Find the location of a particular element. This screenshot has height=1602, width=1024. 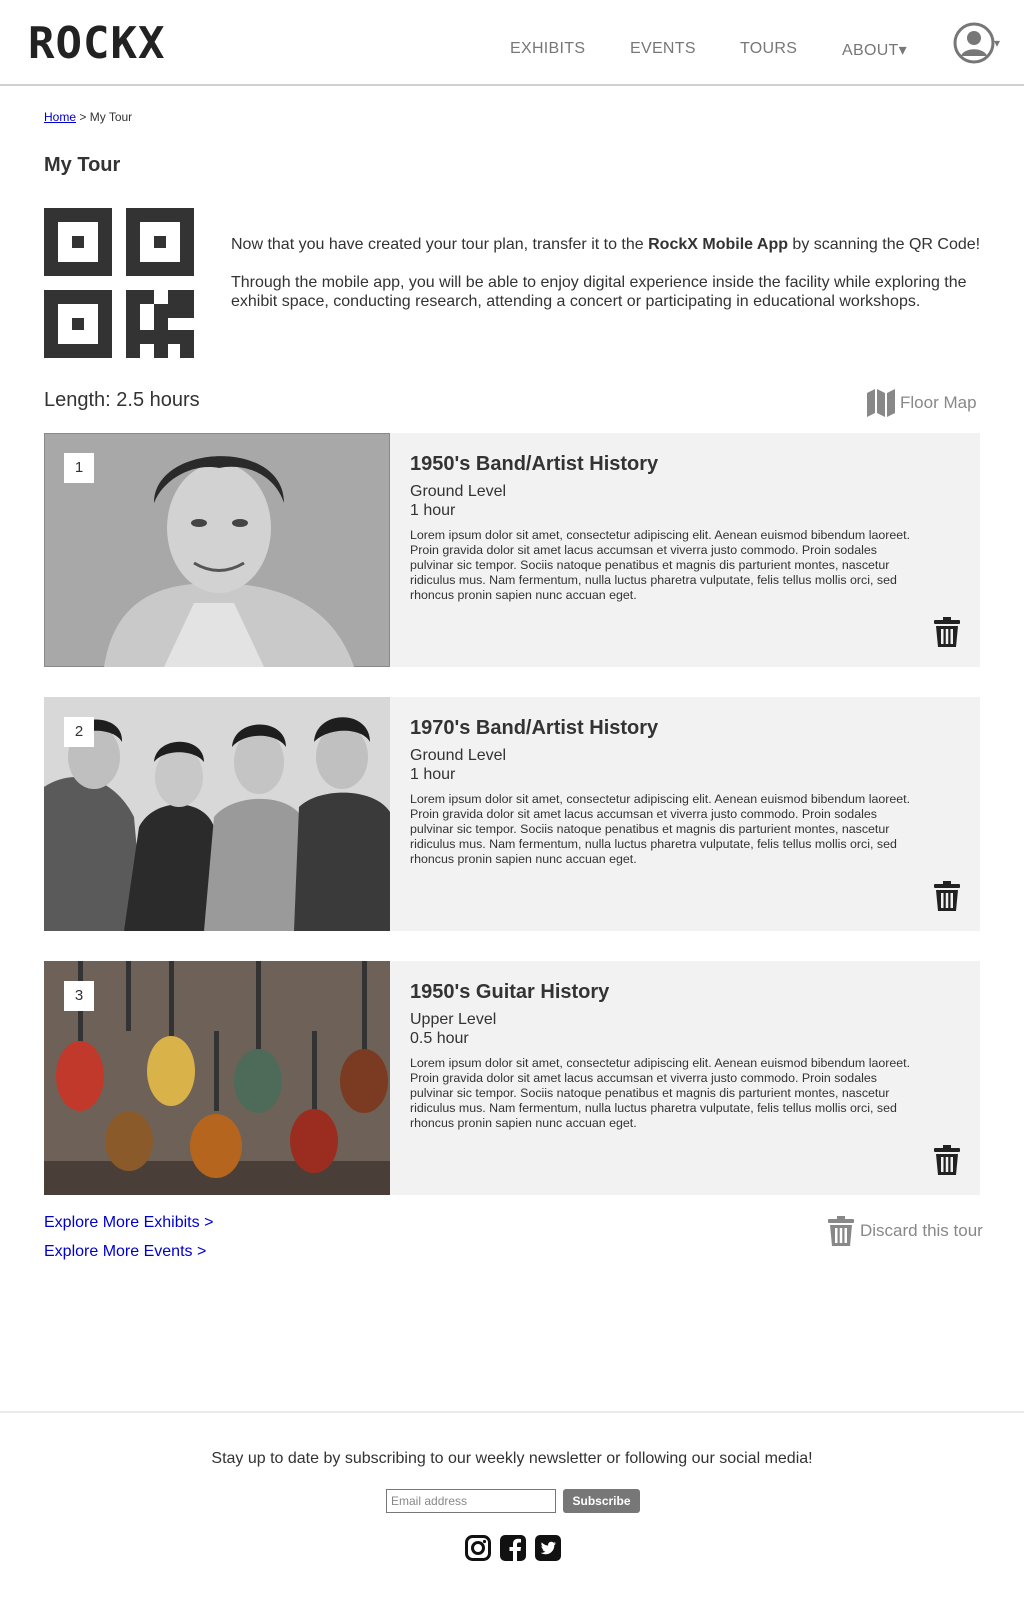

rockx-logo: ROCKX is located at coordinates (96, 43).